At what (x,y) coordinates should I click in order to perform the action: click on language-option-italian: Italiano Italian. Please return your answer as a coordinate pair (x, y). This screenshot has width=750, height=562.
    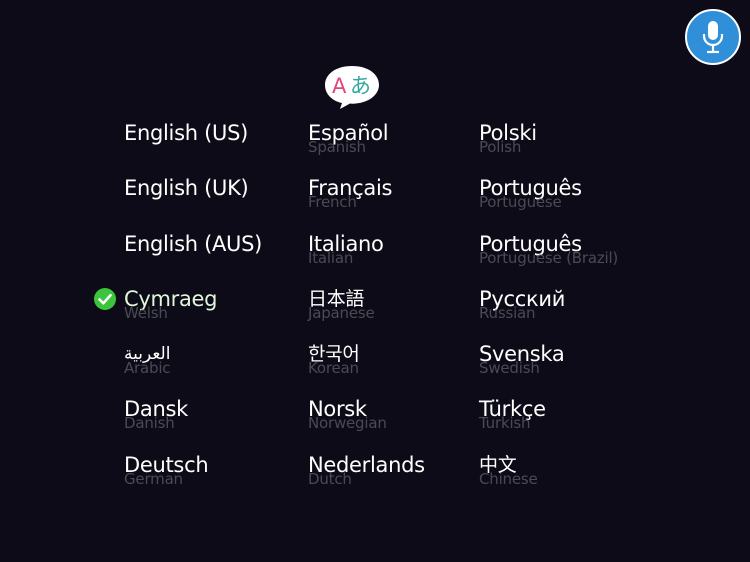
    Looking at the image, I should click on (366, 256).